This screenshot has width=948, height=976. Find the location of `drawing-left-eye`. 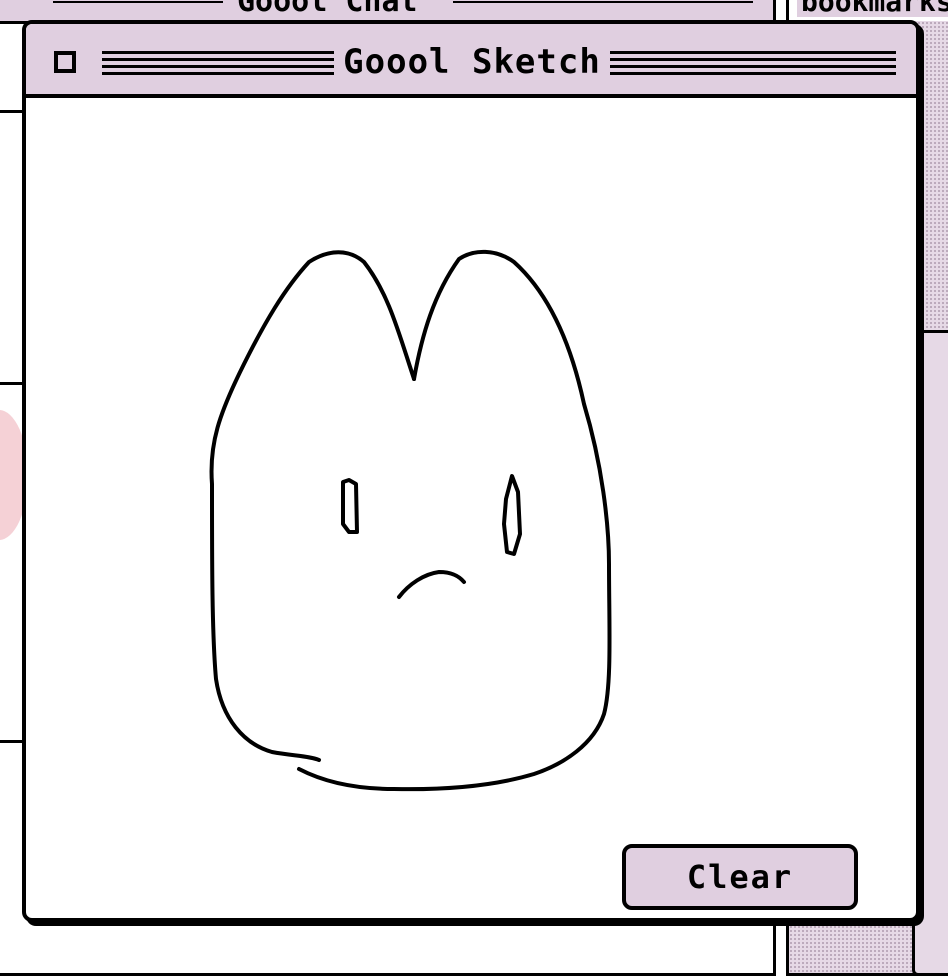

drawing-left-eye is located at coordinates (350, 506).